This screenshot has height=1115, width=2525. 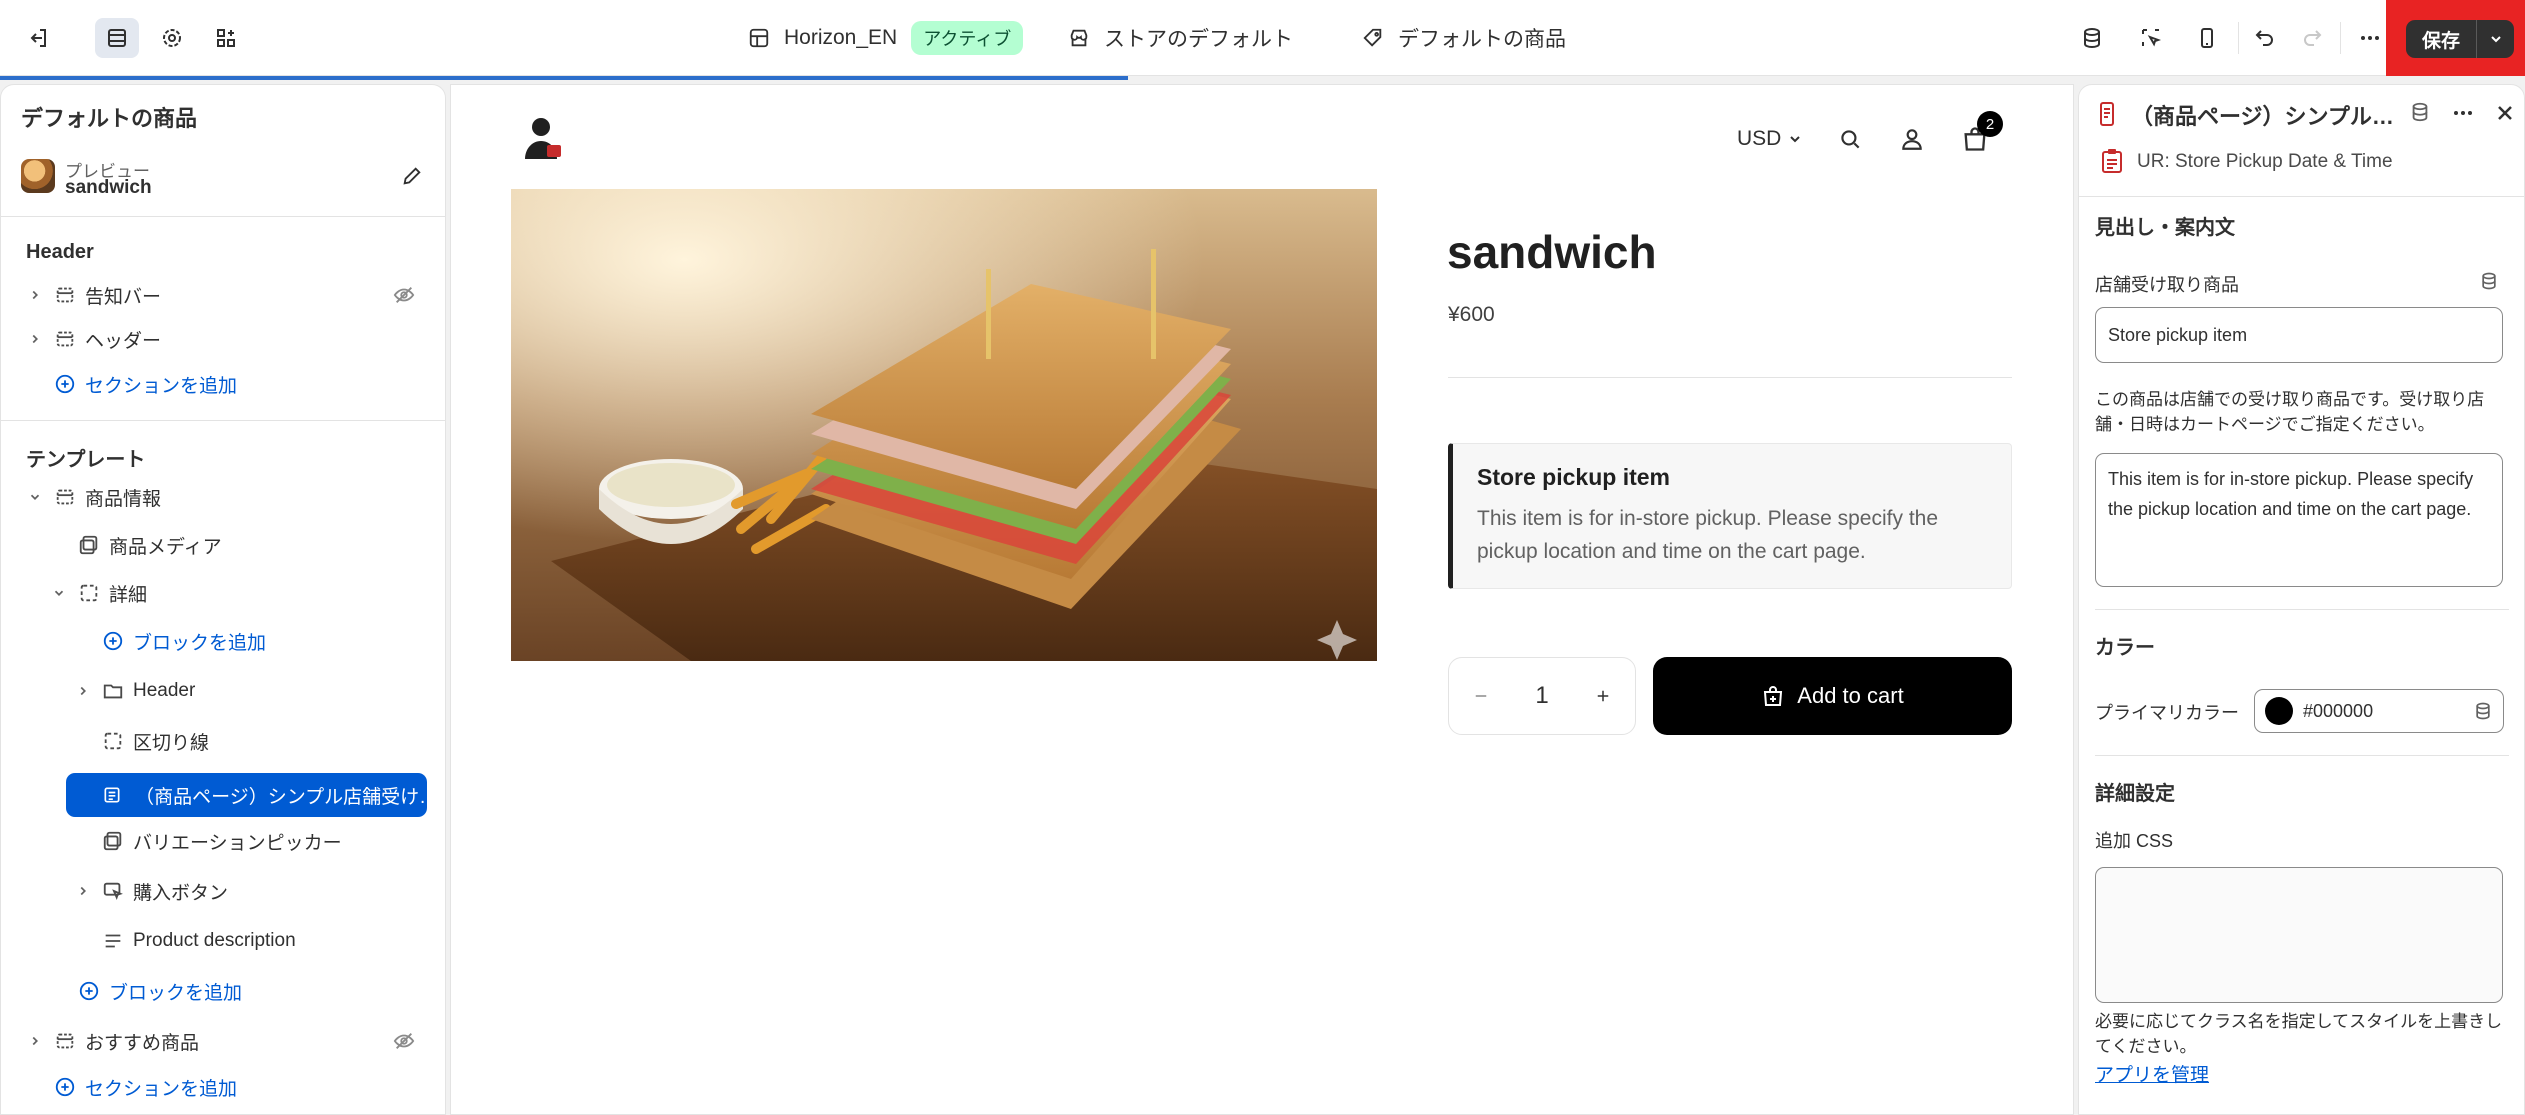 What do you see at coordinates (112, 1041) in the screenshot?
I see `tree-item-recommended: おすすめ商品` at bounding box center [112, 1041].